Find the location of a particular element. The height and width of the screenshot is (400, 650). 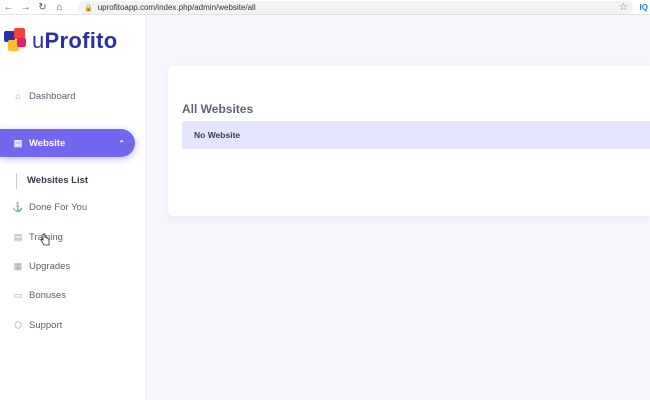

forward-icon: → is located at coordinates (25, 7).